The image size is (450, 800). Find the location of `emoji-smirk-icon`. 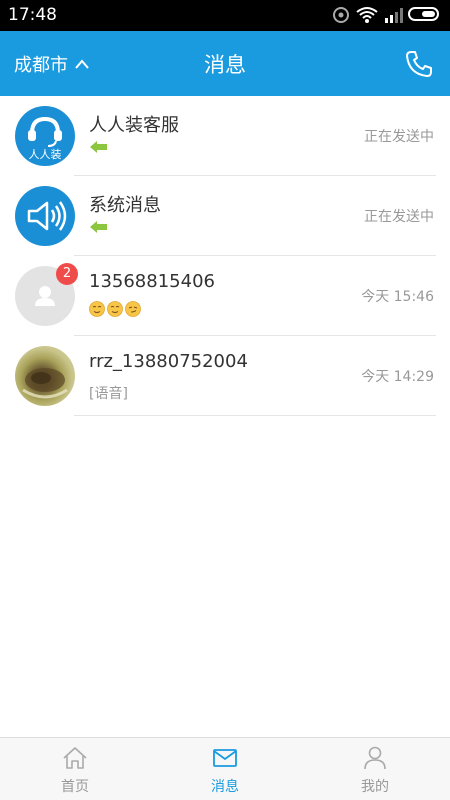

emoji-smirk-icon is located at coordinates (133, 309).